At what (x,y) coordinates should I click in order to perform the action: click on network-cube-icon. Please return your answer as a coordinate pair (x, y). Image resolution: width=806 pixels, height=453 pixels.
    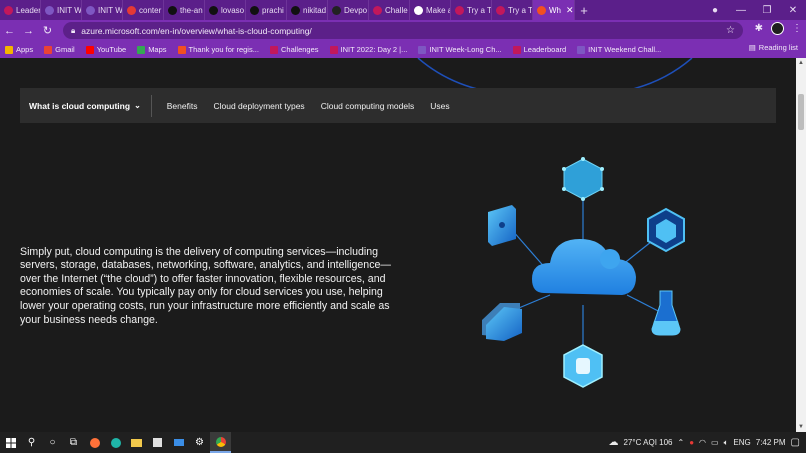
    Looking at the image, I should click on (583, 179).